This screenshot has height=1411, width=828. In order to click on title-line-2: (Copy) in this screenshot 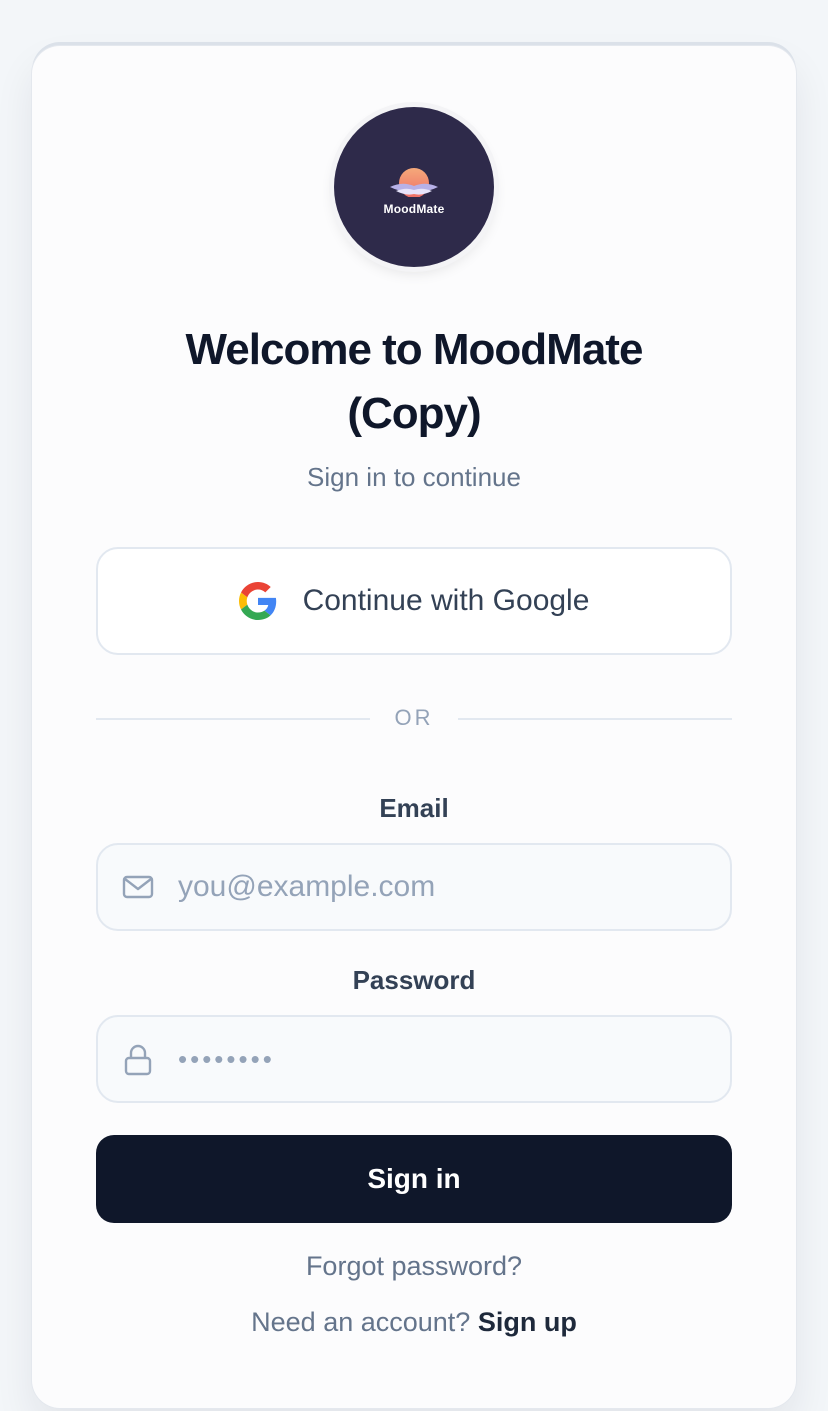, I will do `click(414, 413)`.